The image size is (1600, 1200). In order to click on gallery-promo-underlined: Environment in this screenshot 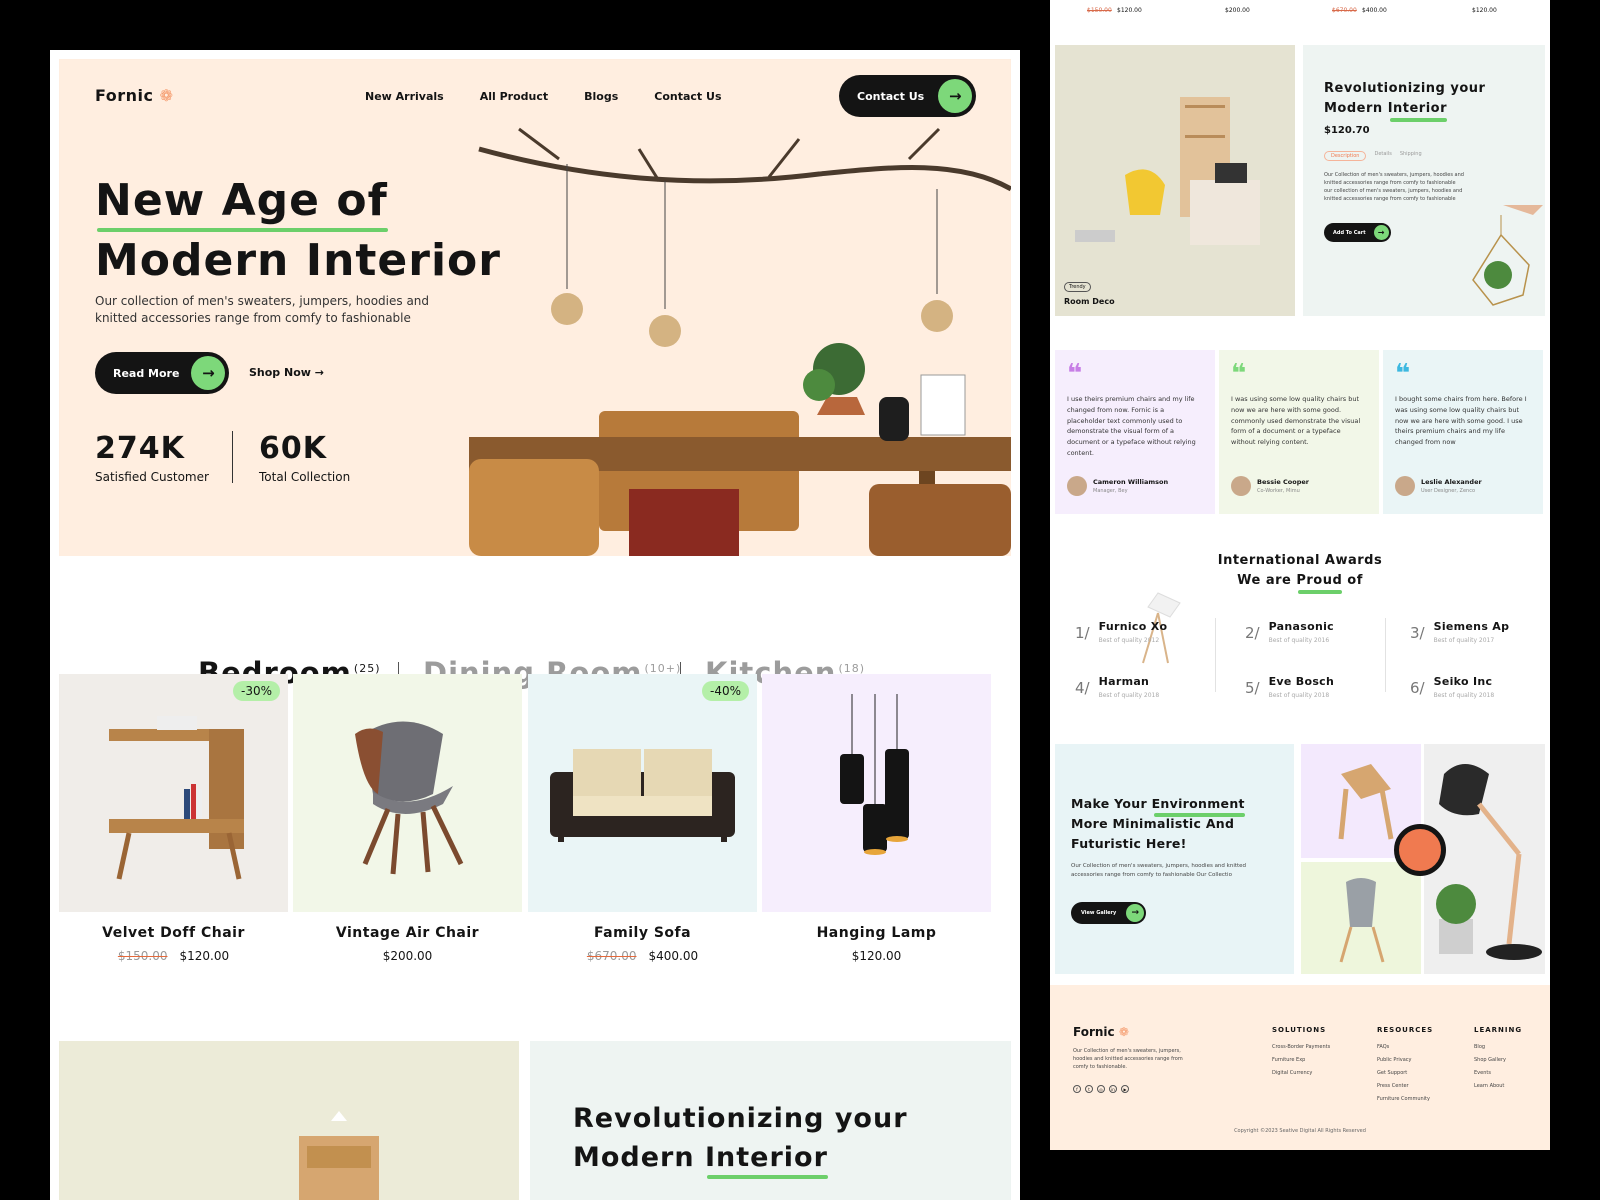, I will do `click(1198, 803)`.